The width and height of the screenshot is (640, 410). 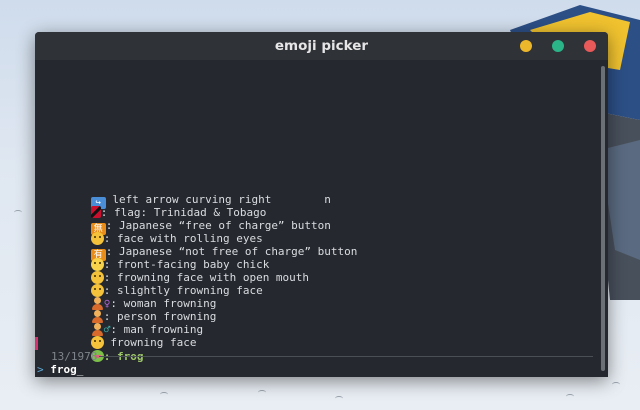 I want to click on title-bar: emoji picker, so click(x=321, y=46).